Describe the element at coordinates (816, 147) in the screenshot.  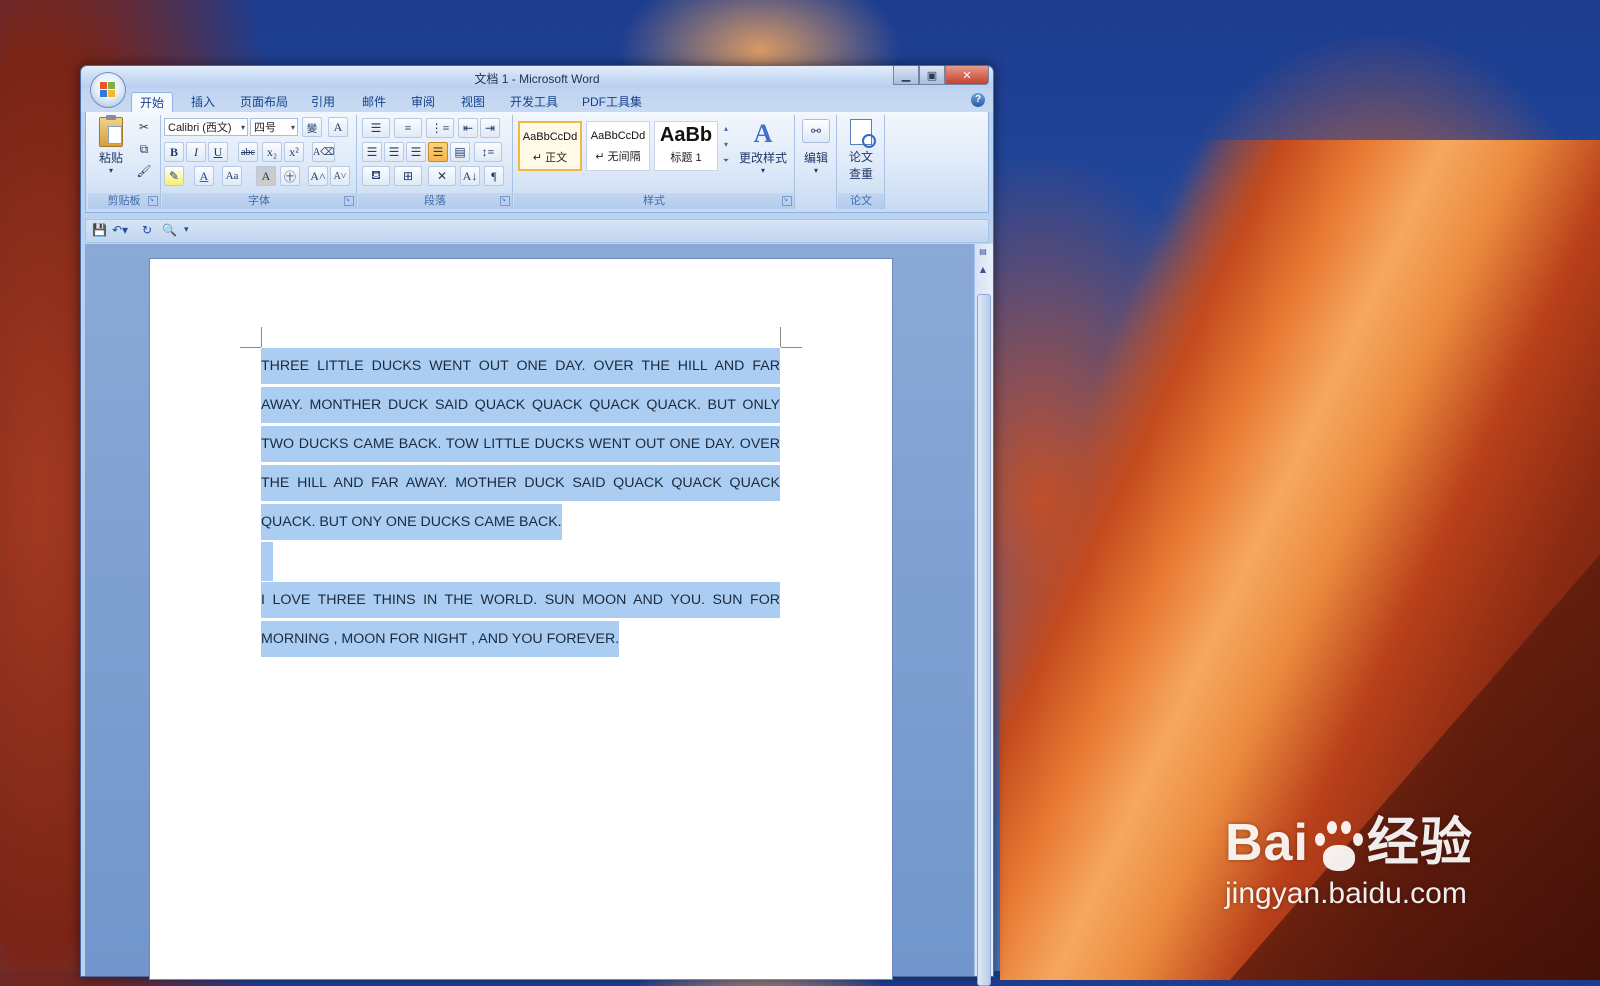
I see `editing-button: ⚯ 编辑 ▾` at that location.